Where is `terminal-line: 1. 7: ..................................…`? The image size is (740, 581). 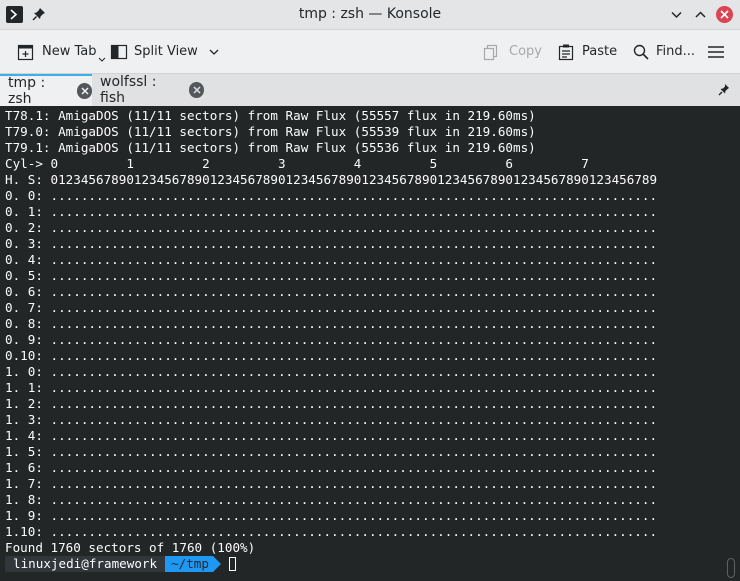
terminal-line: 1. 7: ..................................… is located at coordinates (331, 483).